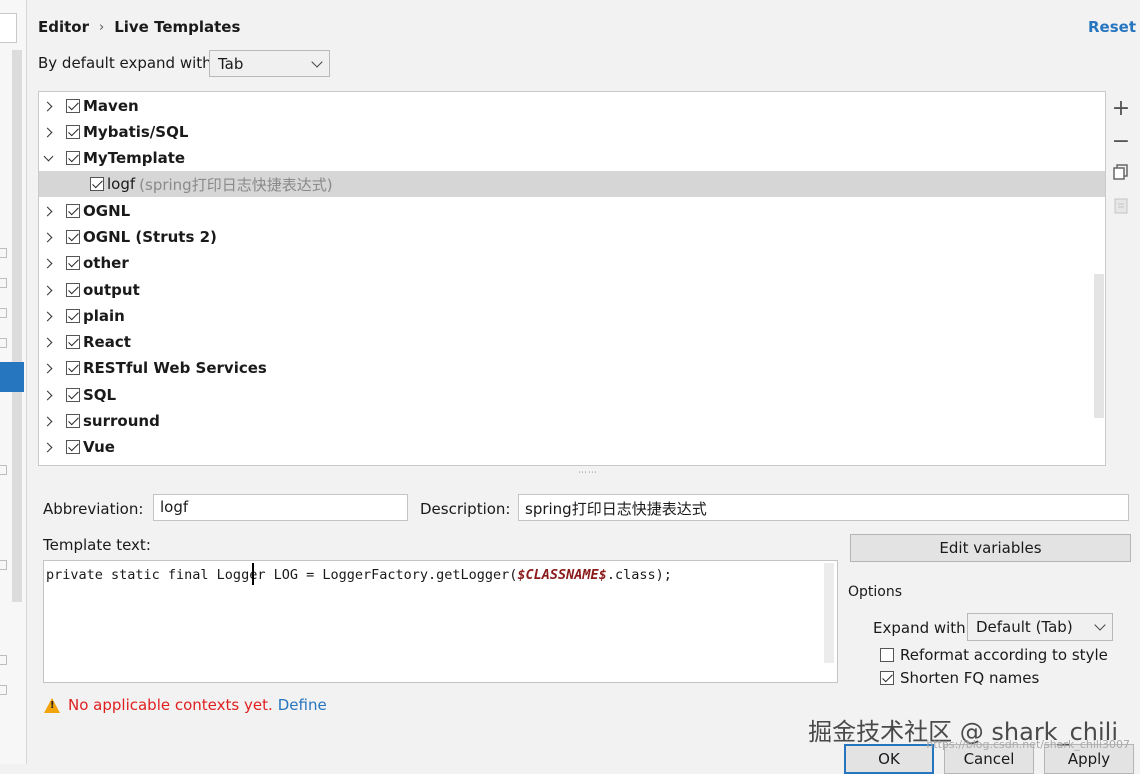 Image resolution: width=1140 pixels, height=774 pixels. I want to click on splitter-handle: ⋯⋯, so click(588, 473).